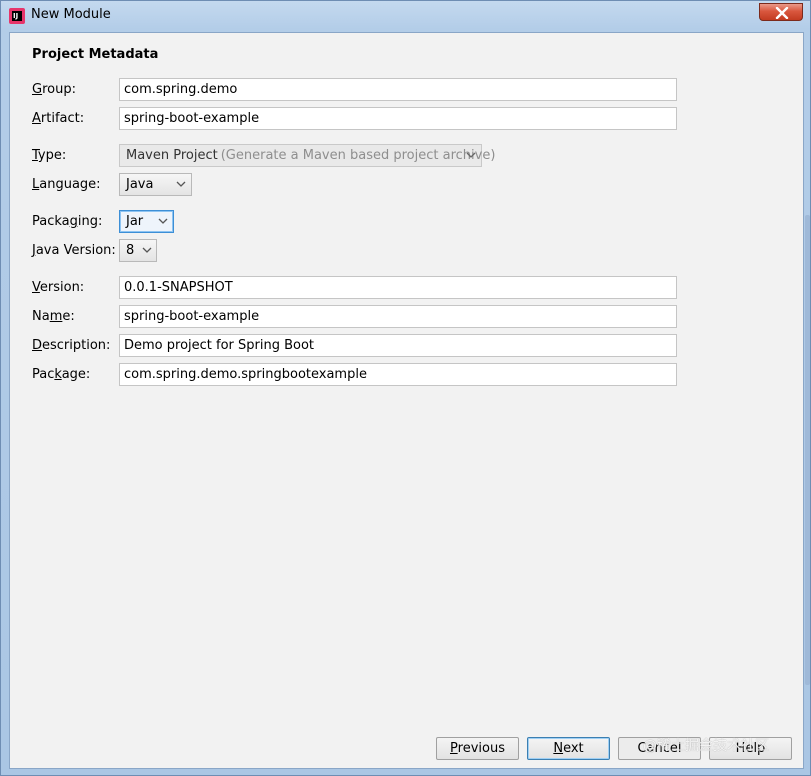  I want to click on artifact-label: Artifact:, so click(58, 118).